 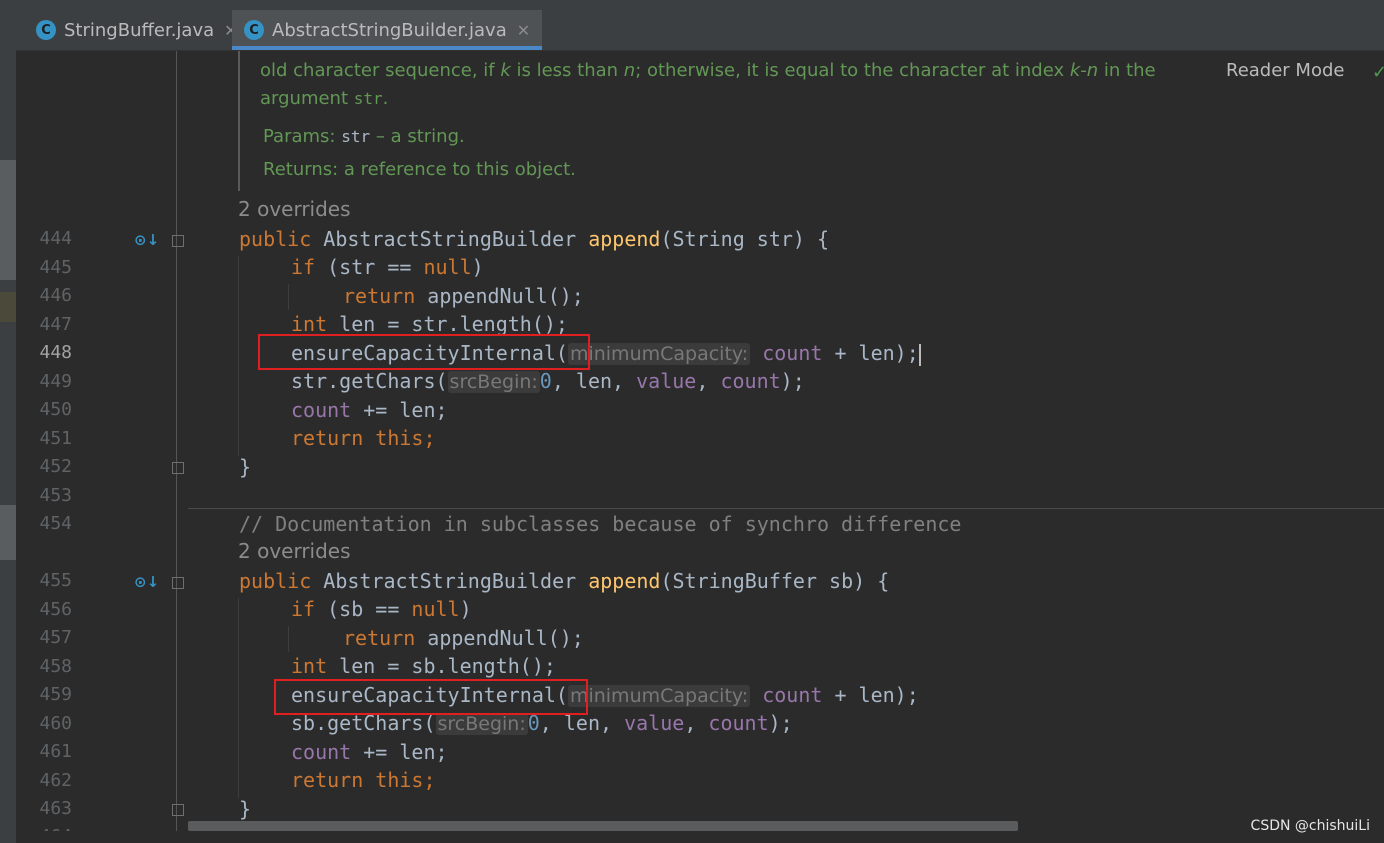 What do you see at coordinates (55, 466) in the screenshot?
I see `line-number: 452` at bounding box center [55, 466].